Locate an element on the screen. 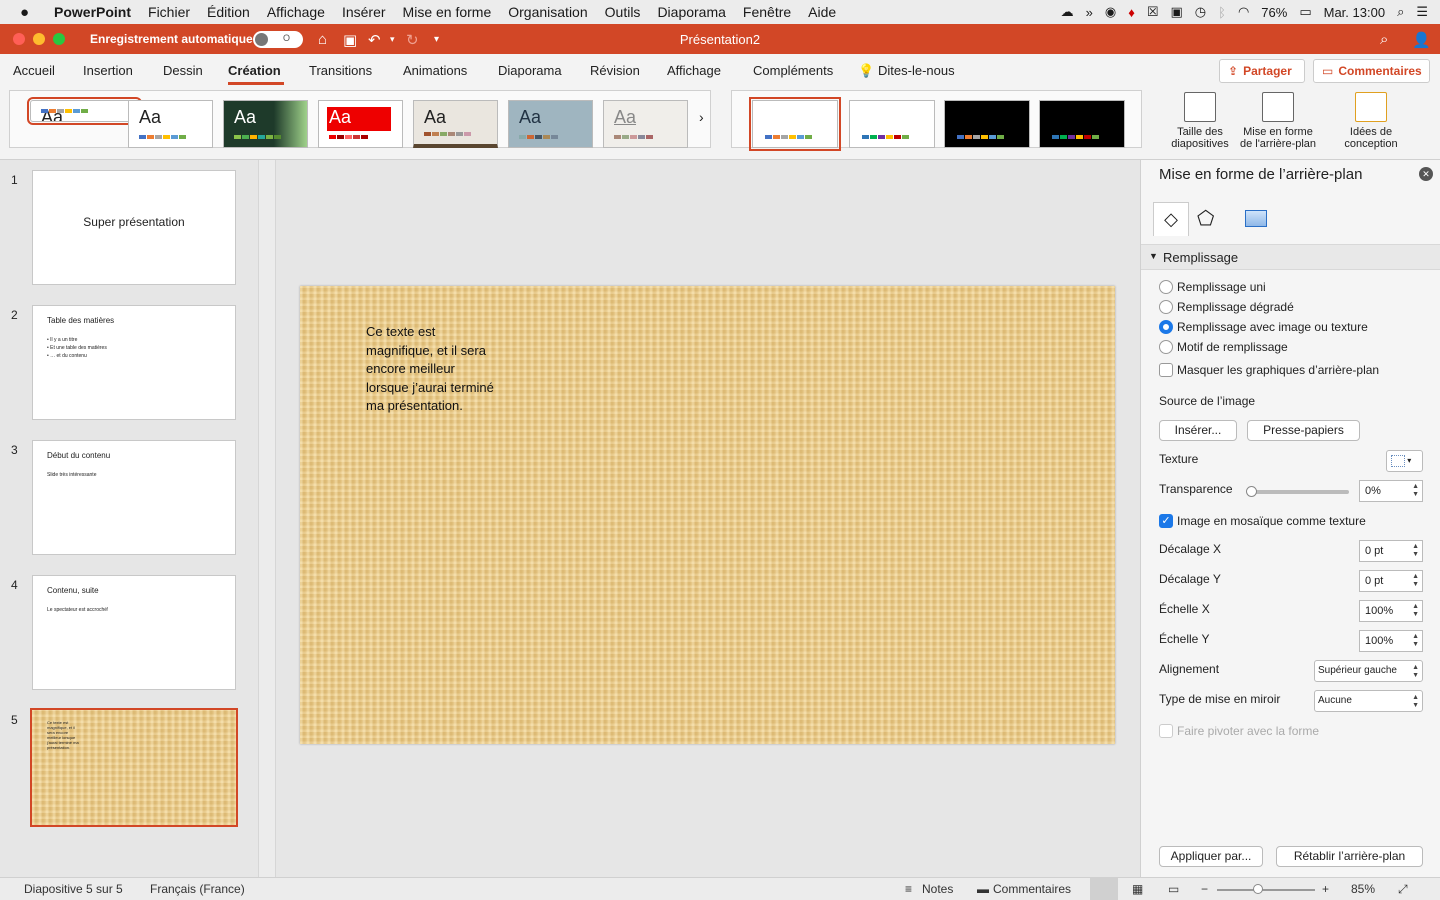  menu-fenetre: Fenêtre is located at coordinates (767, 12).